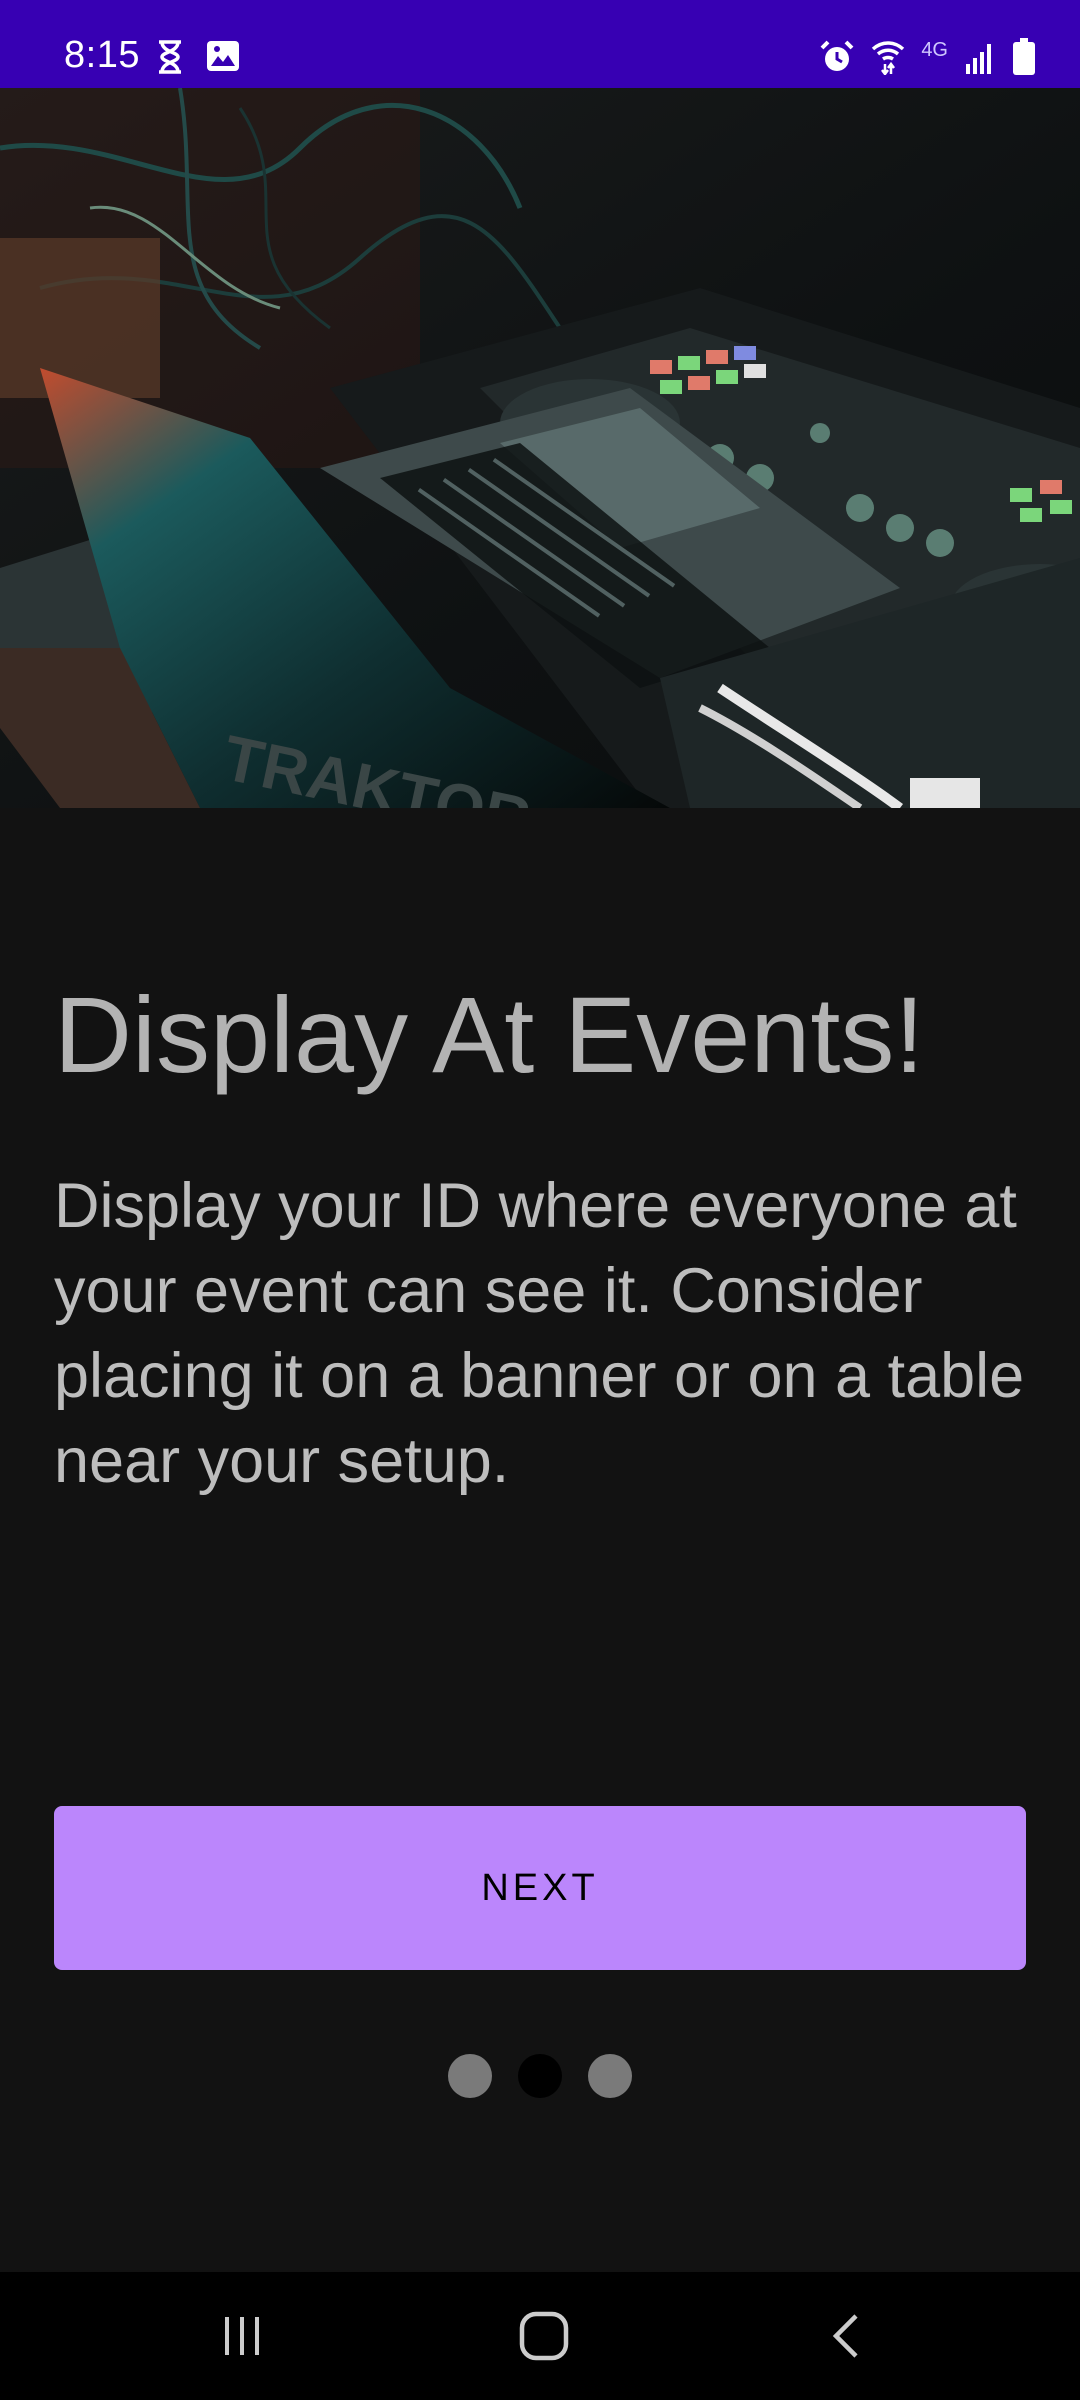 This screenshot has height=2400, width=1080. Describe the element at coordinates (837, 57) in the screenshot. I see `alarm-icon` at that location.